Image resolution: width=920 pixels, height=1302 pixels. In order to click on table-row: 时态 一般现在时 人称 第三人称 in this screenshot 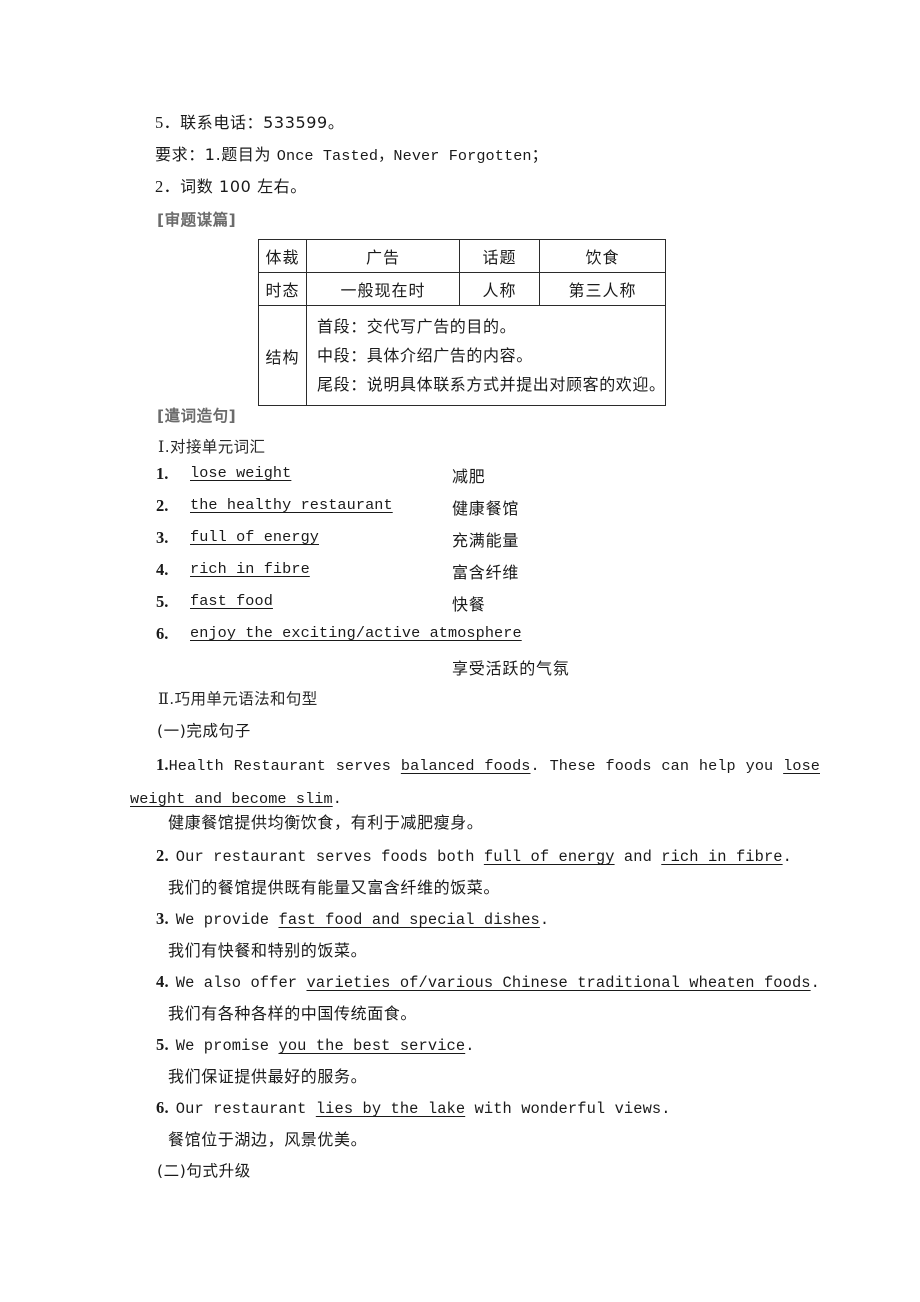, I will do `click(462, 289)`.